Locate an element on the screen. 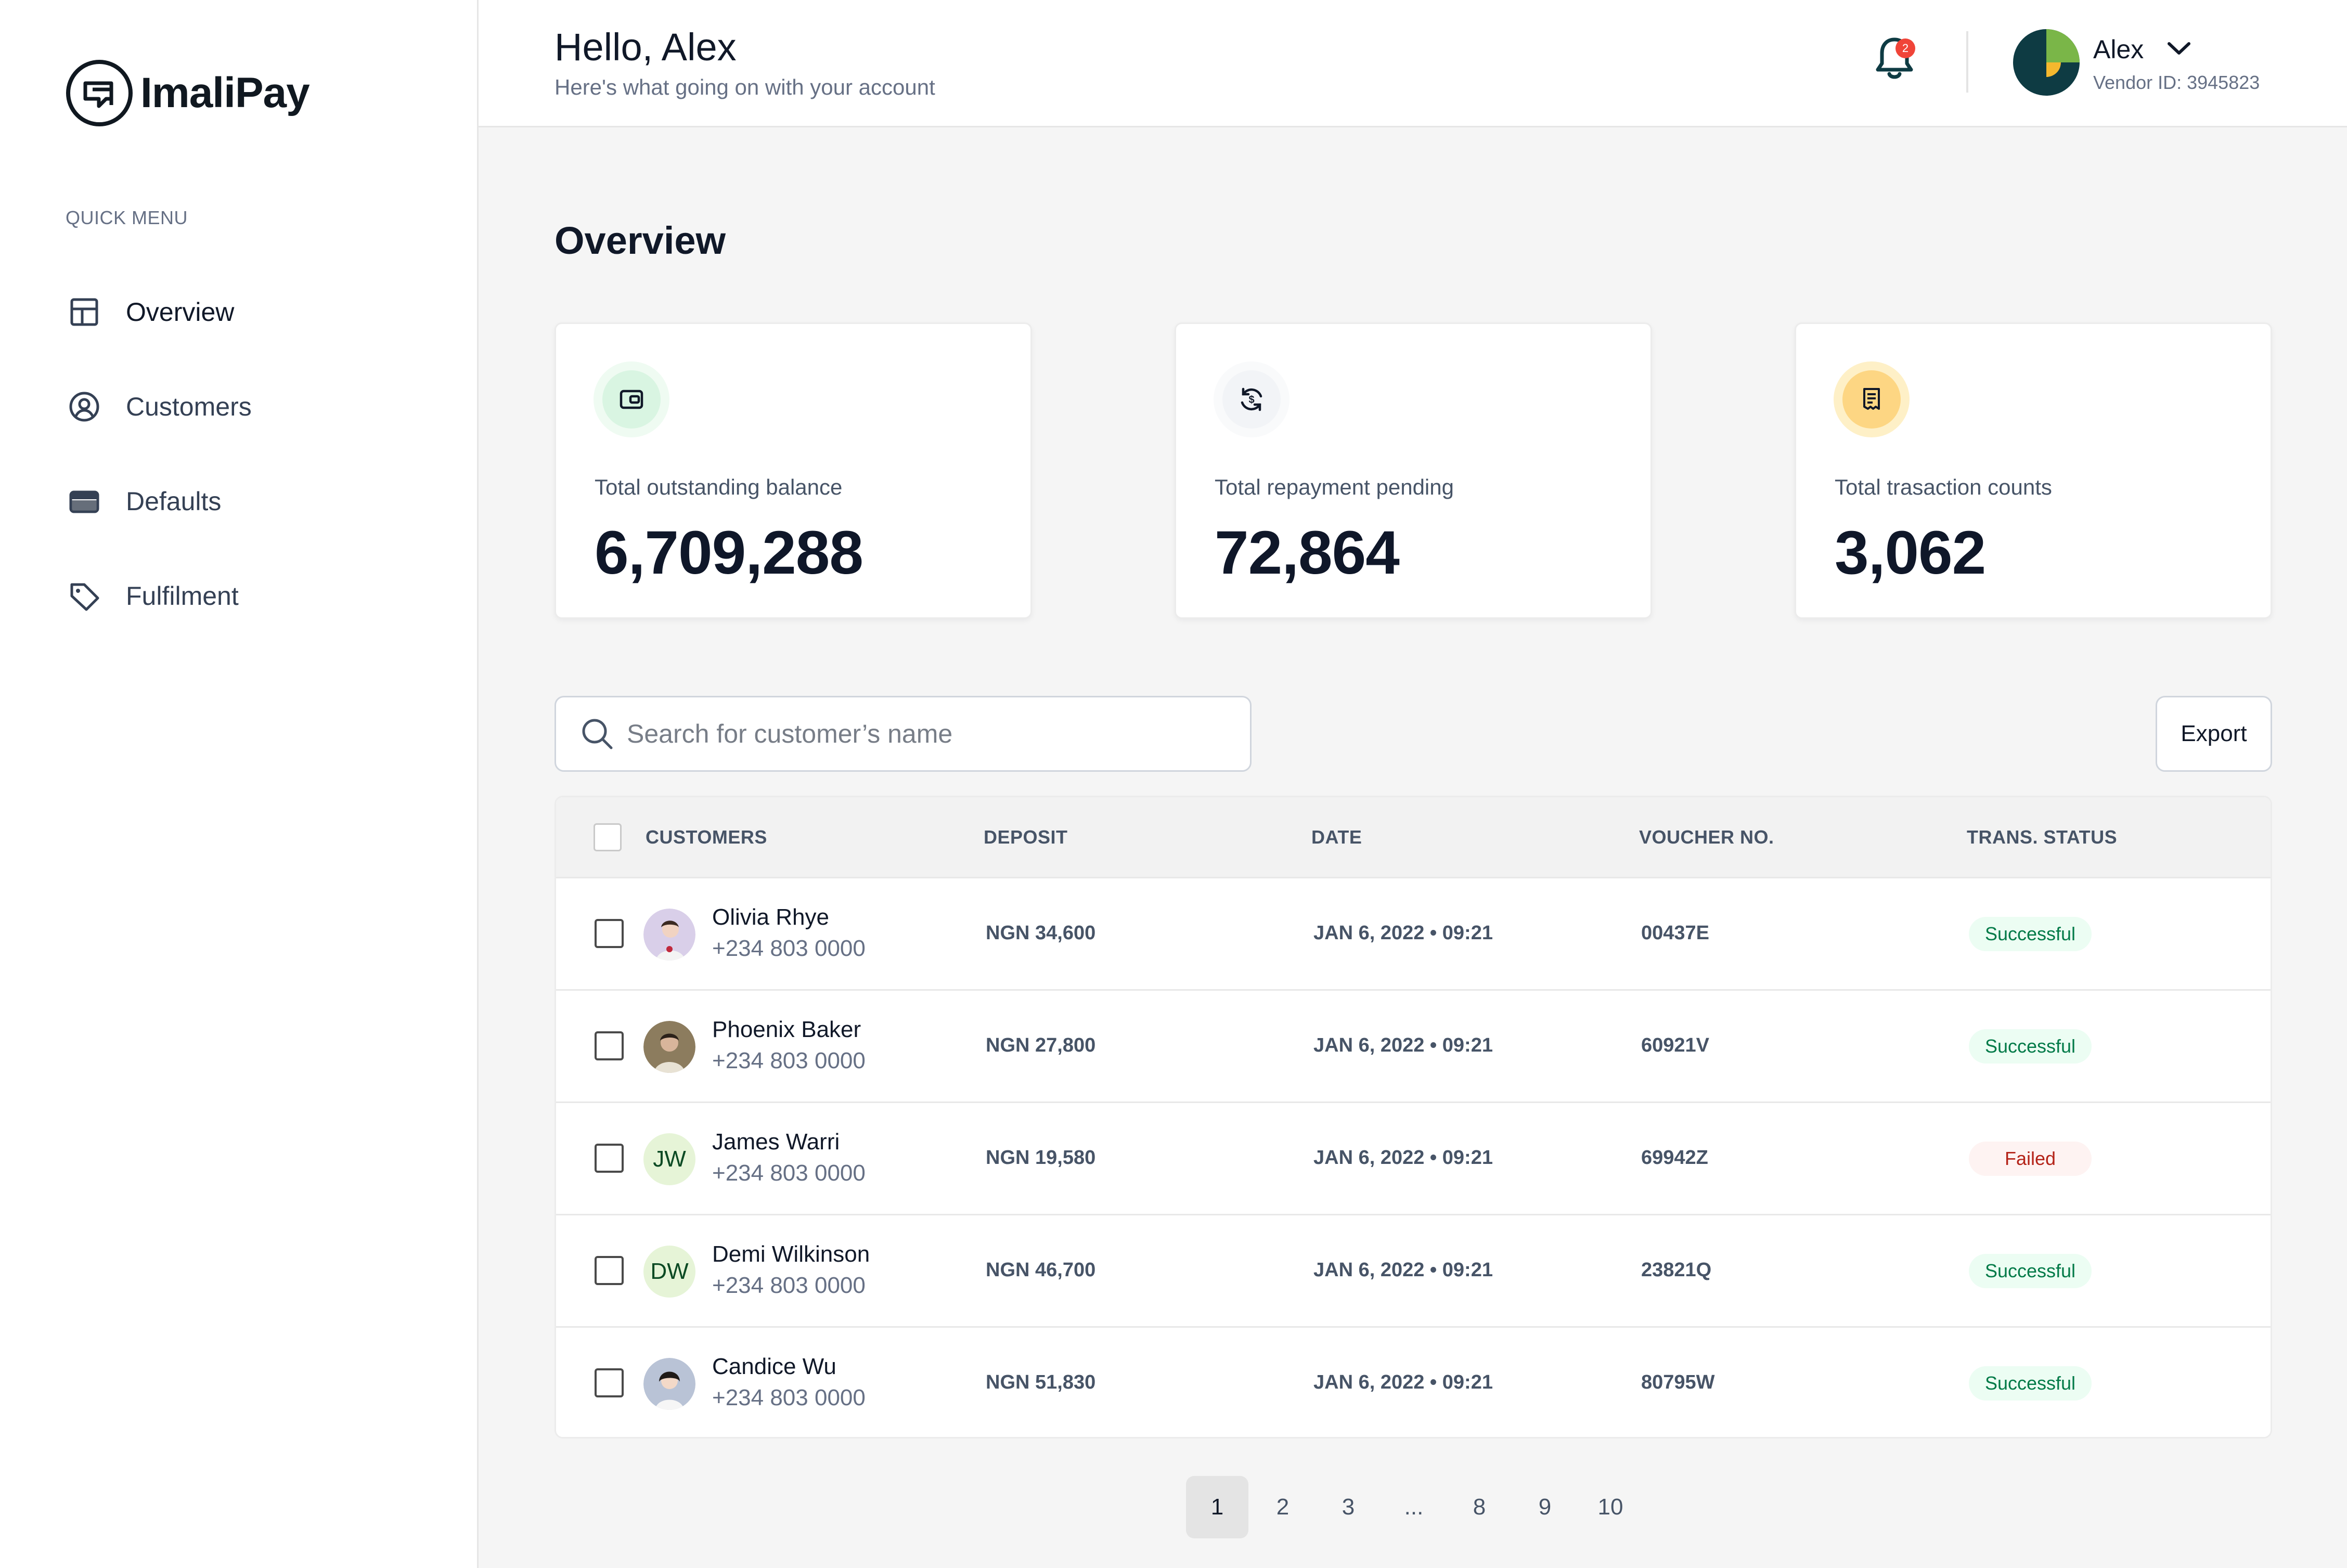  page-button-9: 9 is located at coordinates (1545, 1507).